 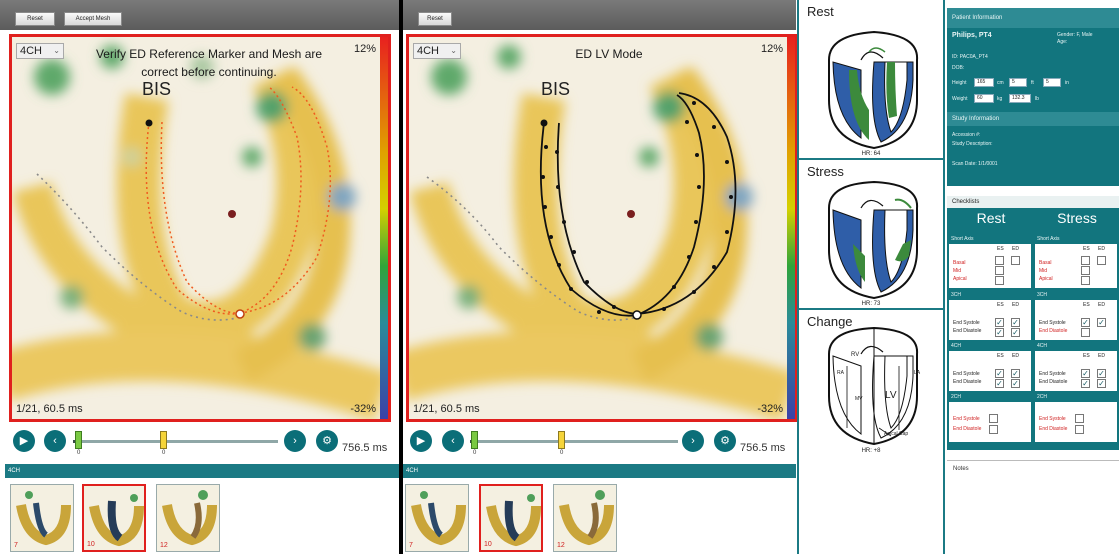 I want to click on checklist-item: Mid, so click(x=1043, y=271).